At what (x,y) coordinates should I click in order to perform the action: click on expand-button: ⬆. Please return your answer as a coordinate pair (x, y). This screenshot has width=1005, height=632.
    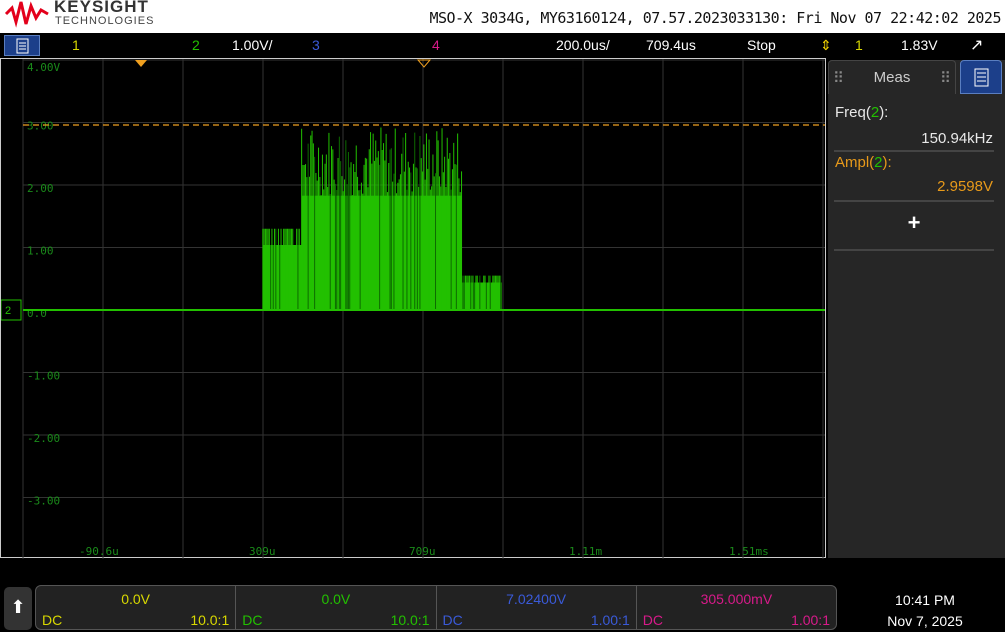
    Looking at the image, I should click on (18, 608).